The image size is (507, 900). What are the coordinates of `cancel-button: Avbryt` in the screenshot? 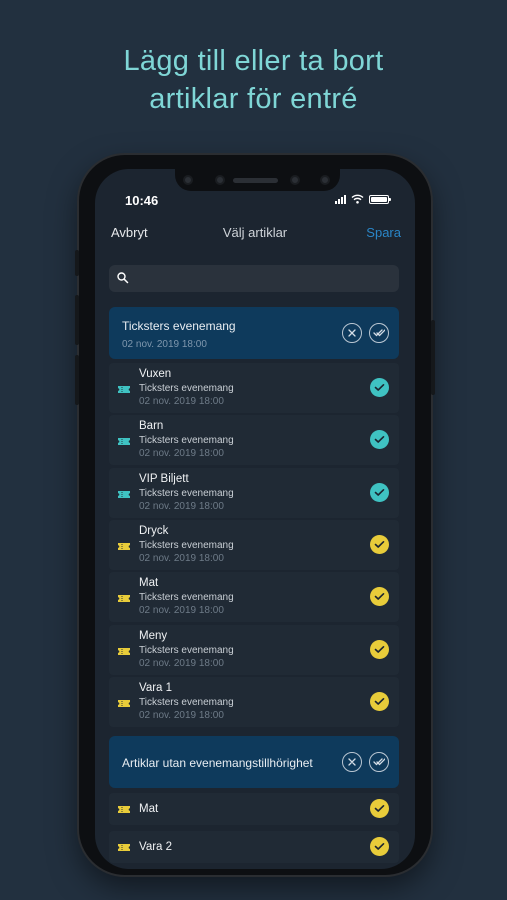 It's located at (129, 232).